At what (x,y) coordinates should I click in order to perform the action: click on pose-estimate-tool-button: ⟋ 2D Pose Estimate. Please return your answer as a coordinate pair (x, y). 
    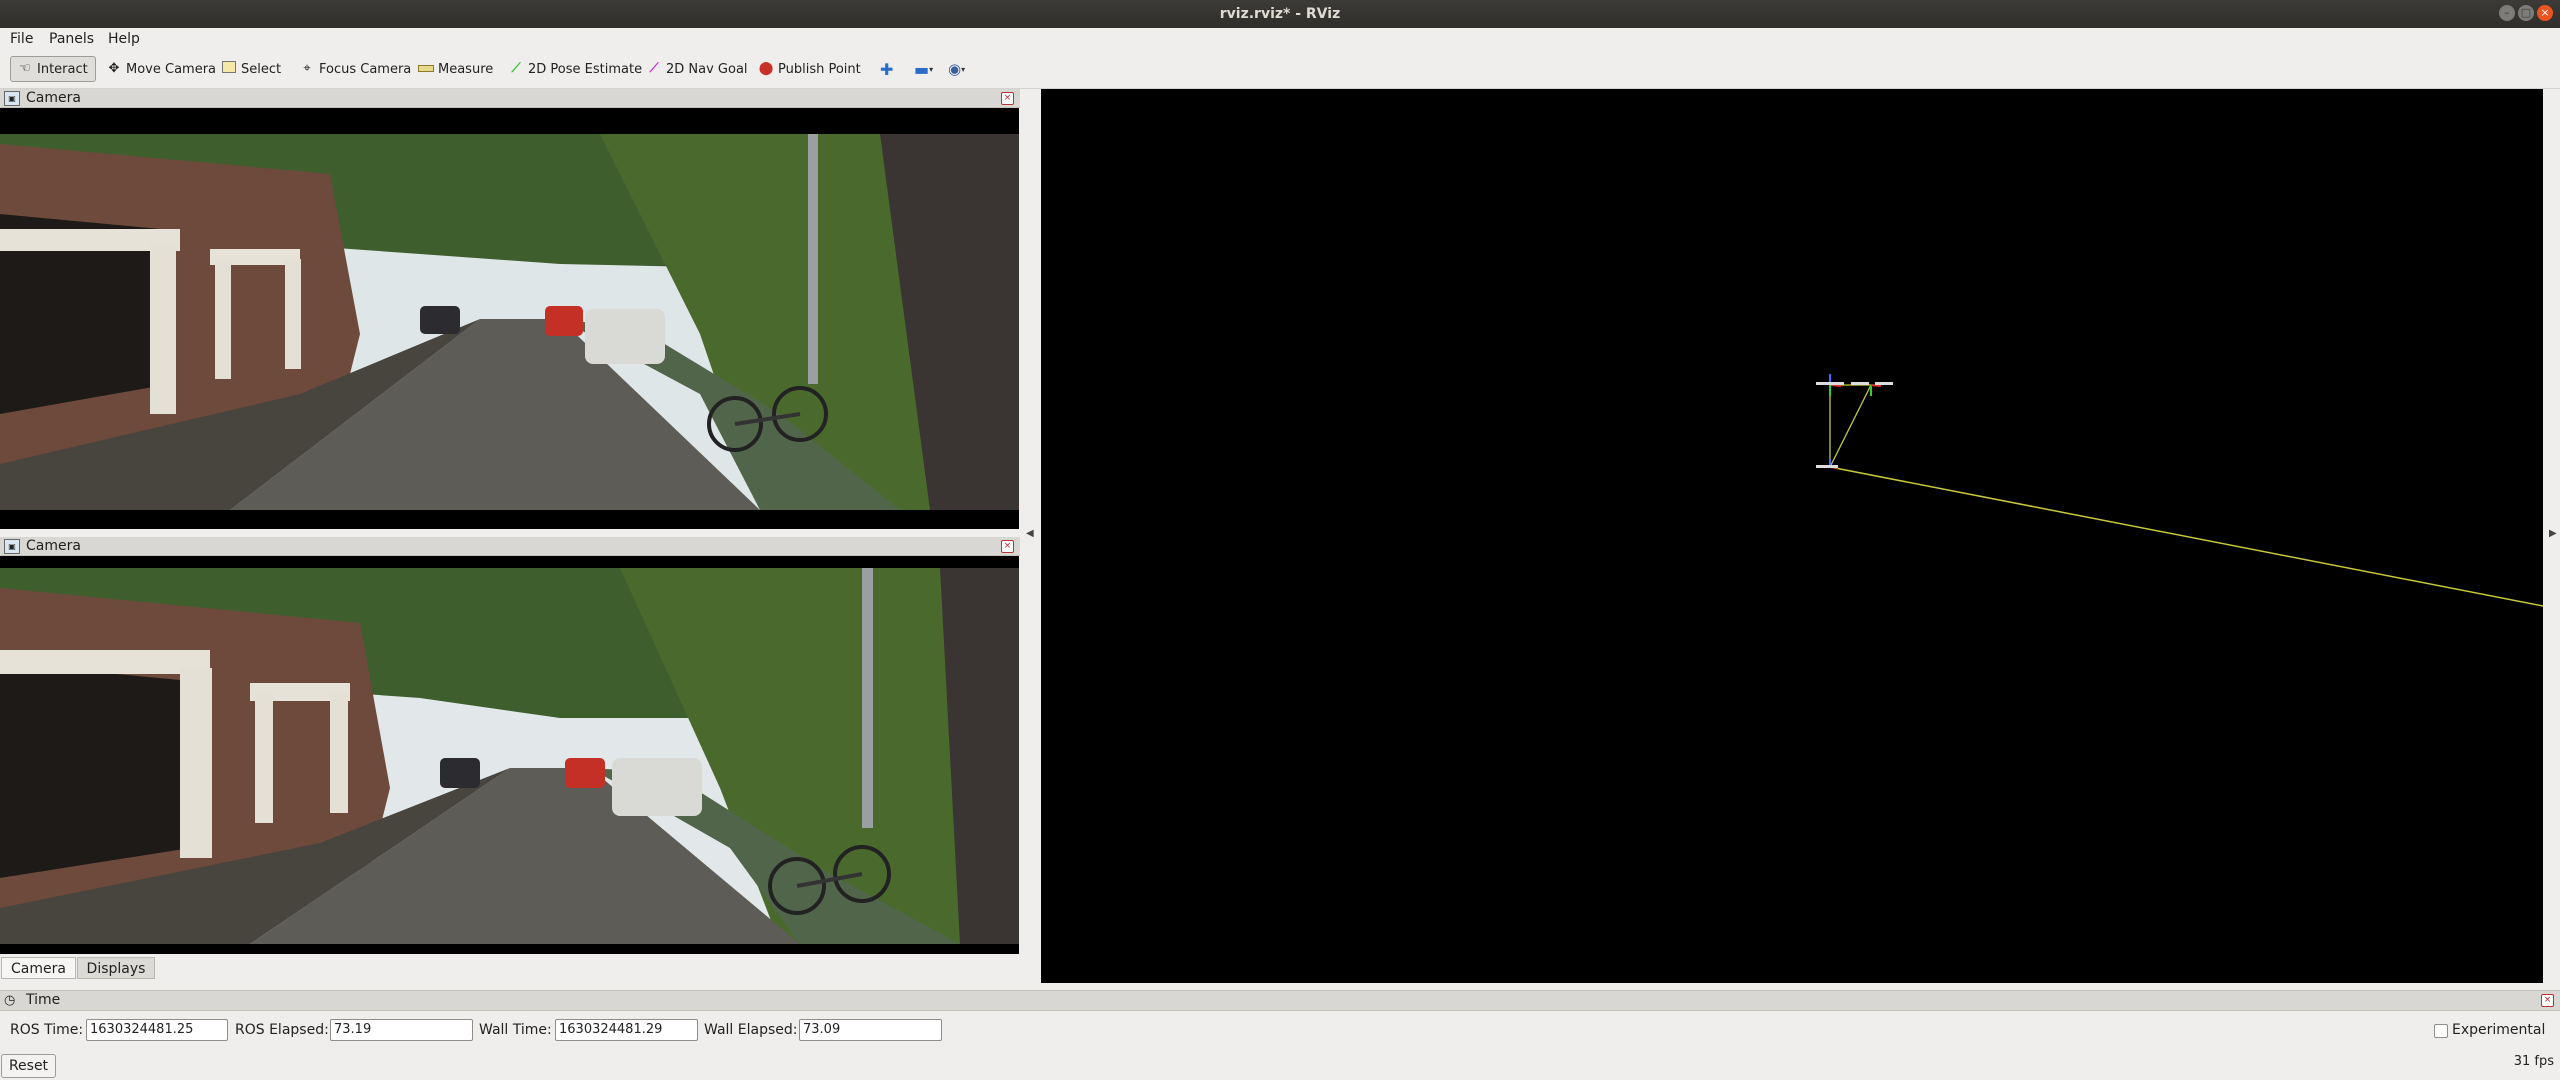
    Looking at the image, I should click on (575, 69).